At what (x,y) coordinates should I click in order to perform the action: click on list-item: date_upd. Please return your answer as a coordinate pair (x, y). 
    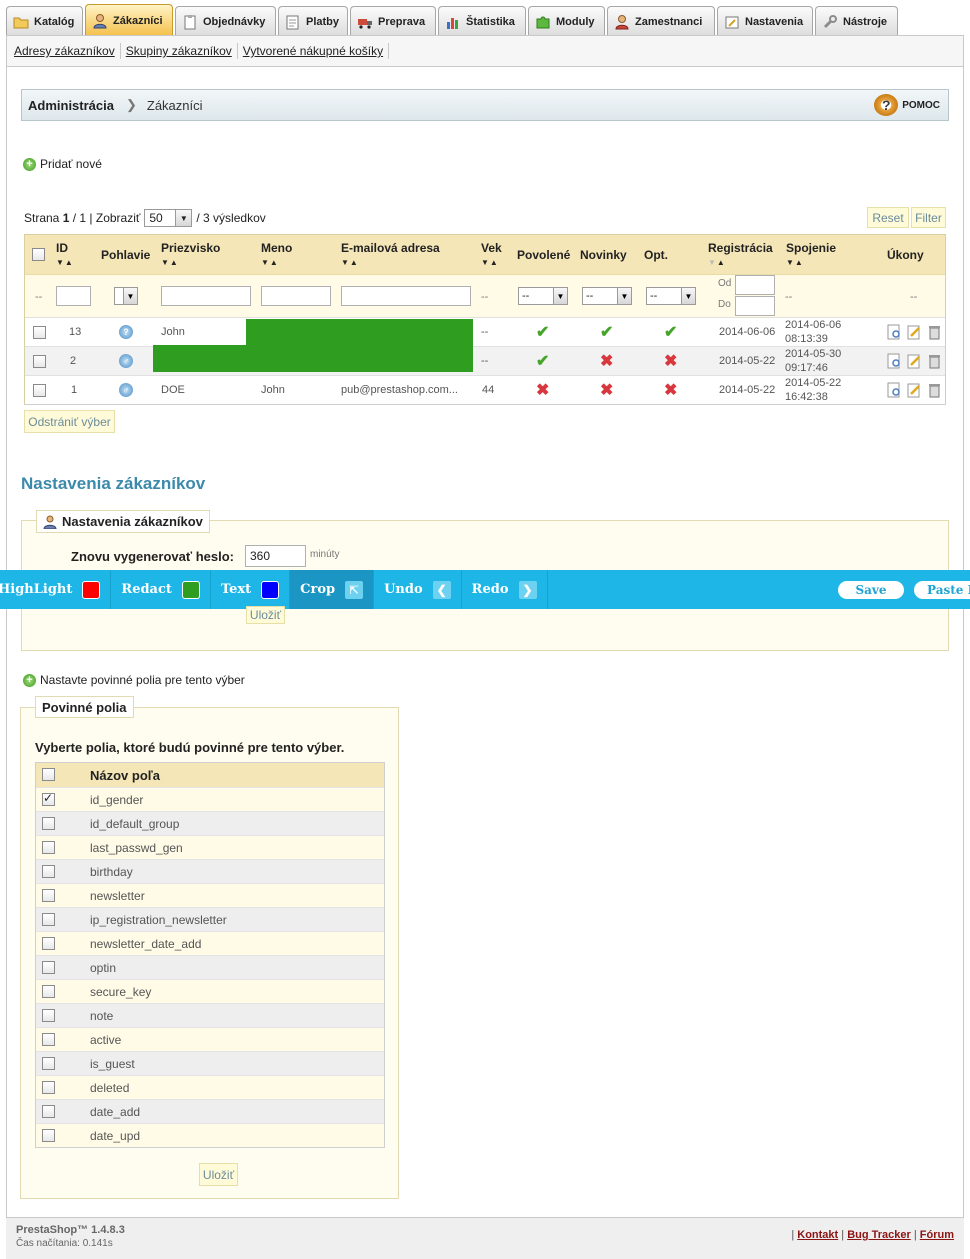
    Looking at the image, I should click on (210, 1135).